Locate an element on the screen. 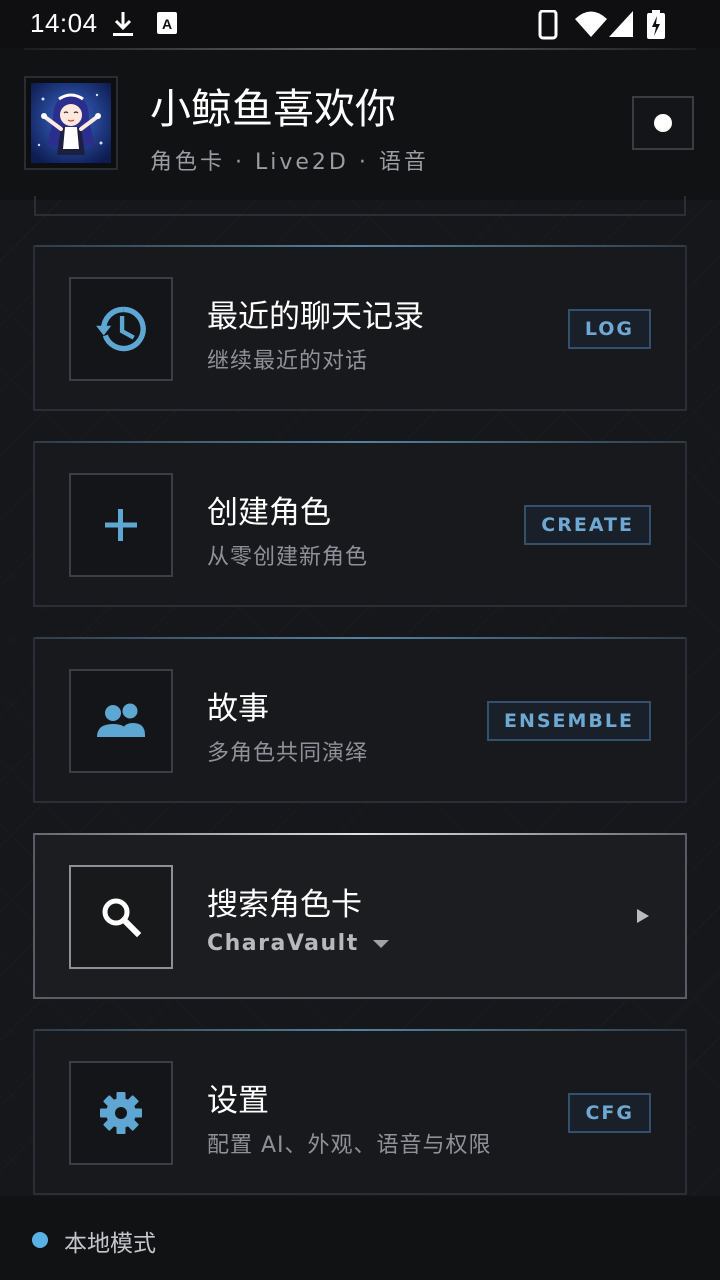  card-tag: LOG is located at coordinates (609, 329).